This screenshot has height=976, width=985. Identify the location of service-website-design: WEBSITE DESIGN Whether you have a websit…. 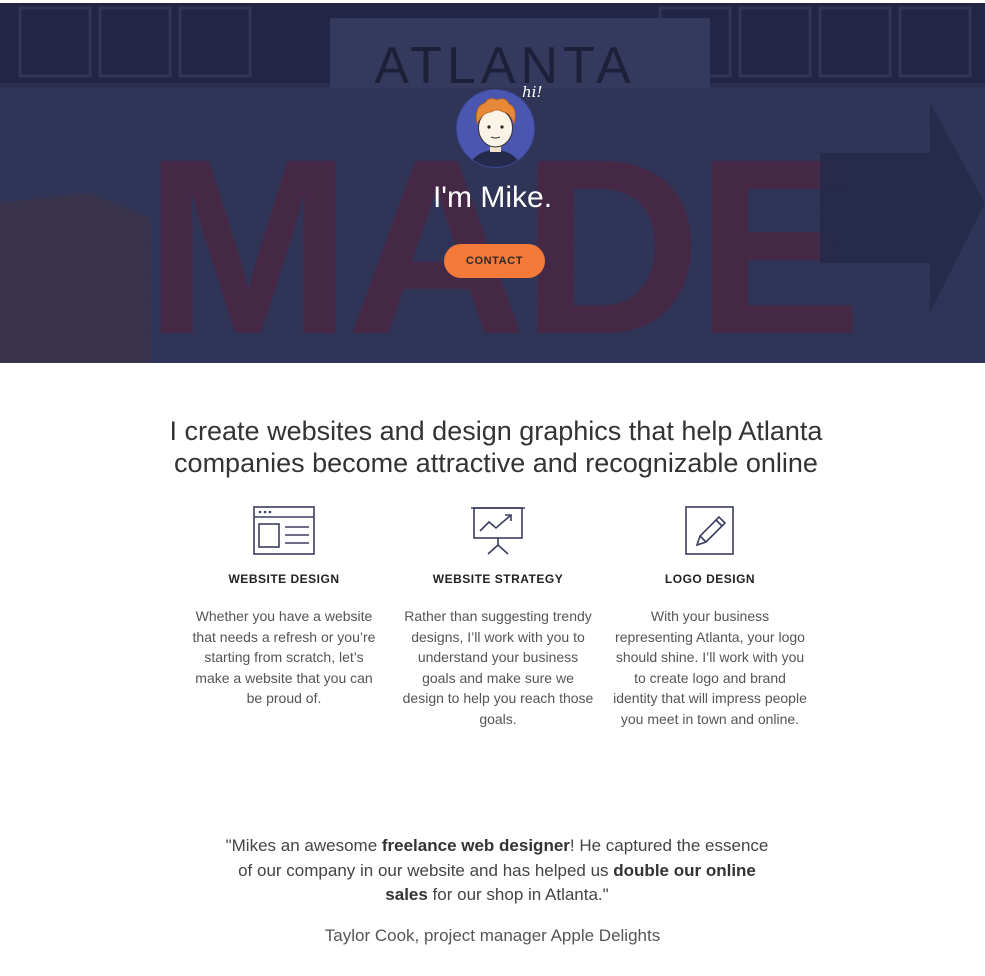
(284, 607).